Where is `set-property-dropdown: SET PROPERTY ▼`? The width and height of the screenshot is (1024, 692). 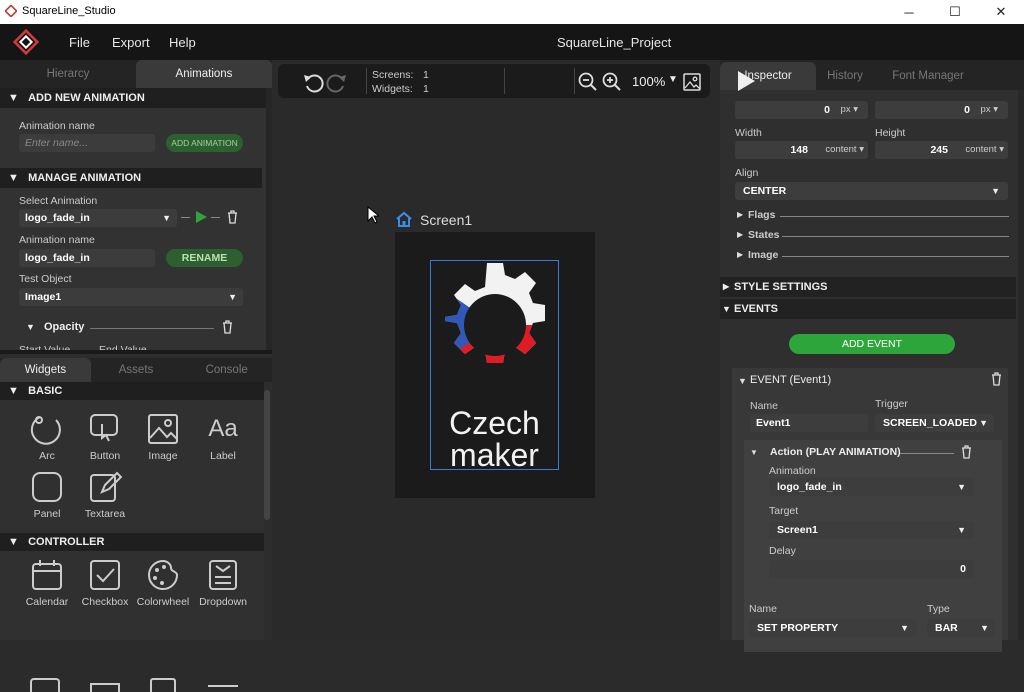 set-property-dropdown: SET PROPERTY ▼ is located at coordinates (833, 628).